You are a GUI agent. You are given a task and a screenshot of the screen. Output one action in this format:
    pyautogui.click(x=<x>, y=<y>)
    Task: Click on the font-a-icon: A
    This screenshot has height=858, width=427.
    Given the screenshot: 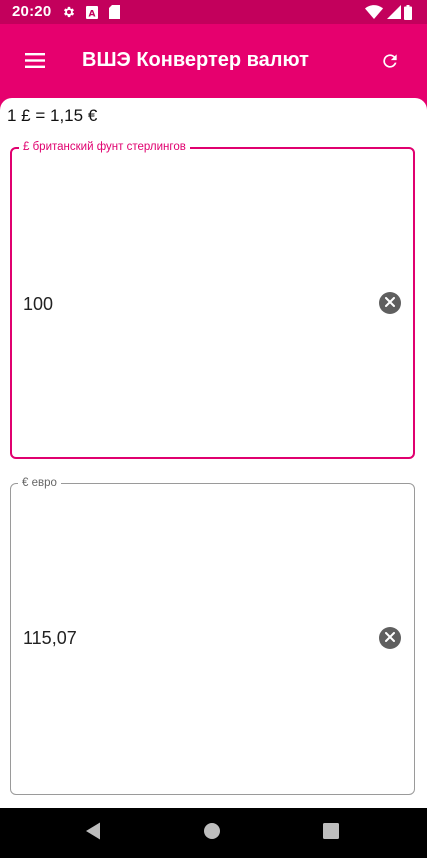 What is the action you would take?
    pyautogui.click(x=92, y=12)
    